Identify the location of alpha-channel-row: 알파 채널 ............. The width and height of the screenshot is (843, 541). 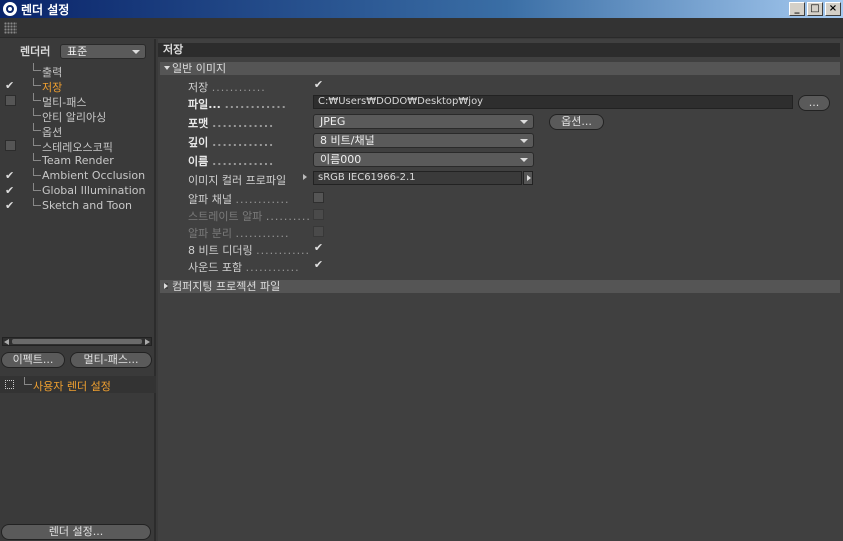
(513, 198).